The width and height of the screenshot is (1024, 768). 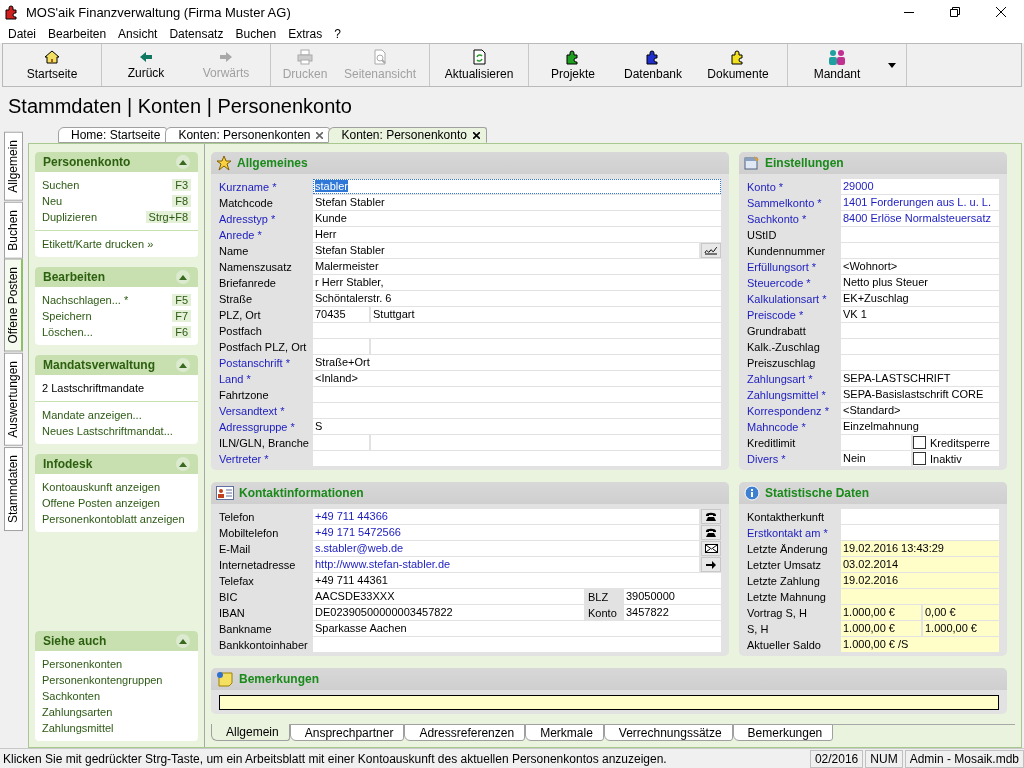 What do you see at coordinates (337, 33) in the screenshot?
I see `menu-item: ?` at bounding box center [337, 33].